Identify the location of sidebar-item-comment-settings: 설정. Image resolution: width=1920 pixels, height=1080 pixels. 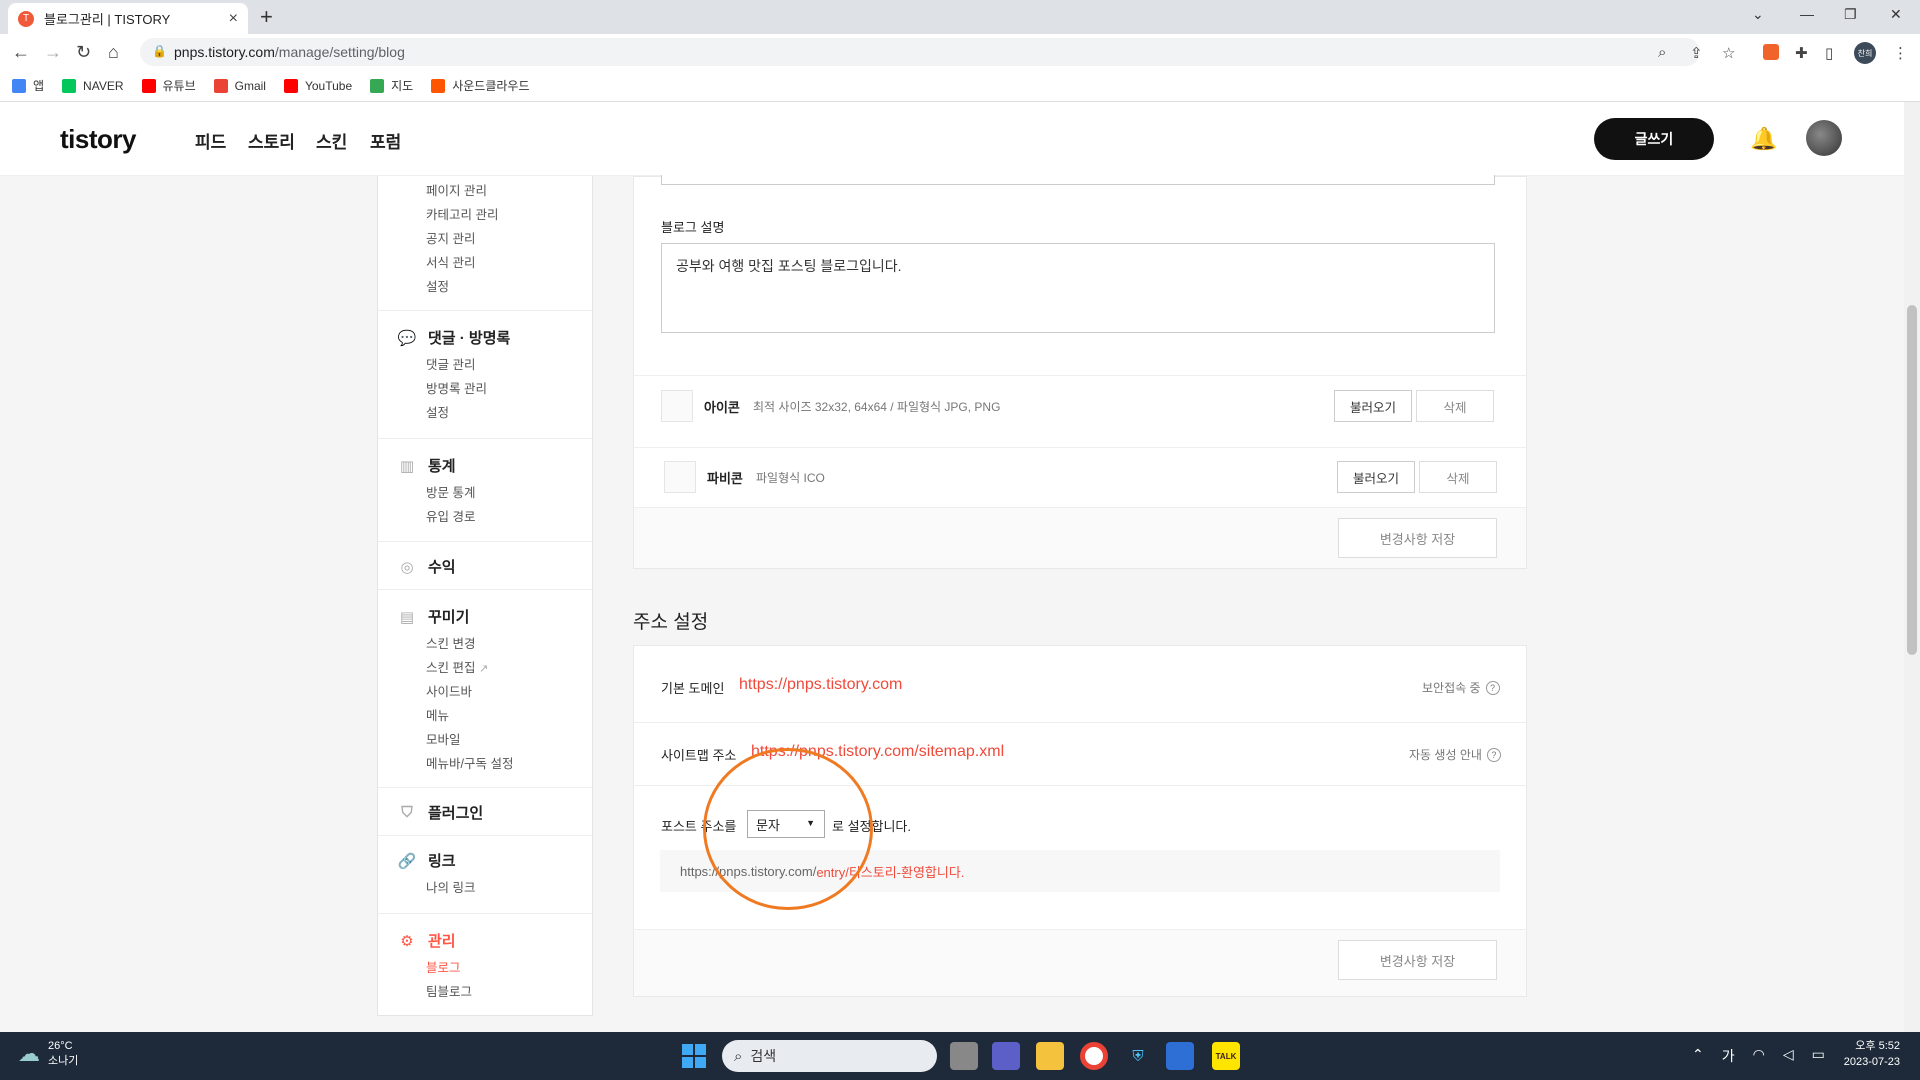
(437, 411).